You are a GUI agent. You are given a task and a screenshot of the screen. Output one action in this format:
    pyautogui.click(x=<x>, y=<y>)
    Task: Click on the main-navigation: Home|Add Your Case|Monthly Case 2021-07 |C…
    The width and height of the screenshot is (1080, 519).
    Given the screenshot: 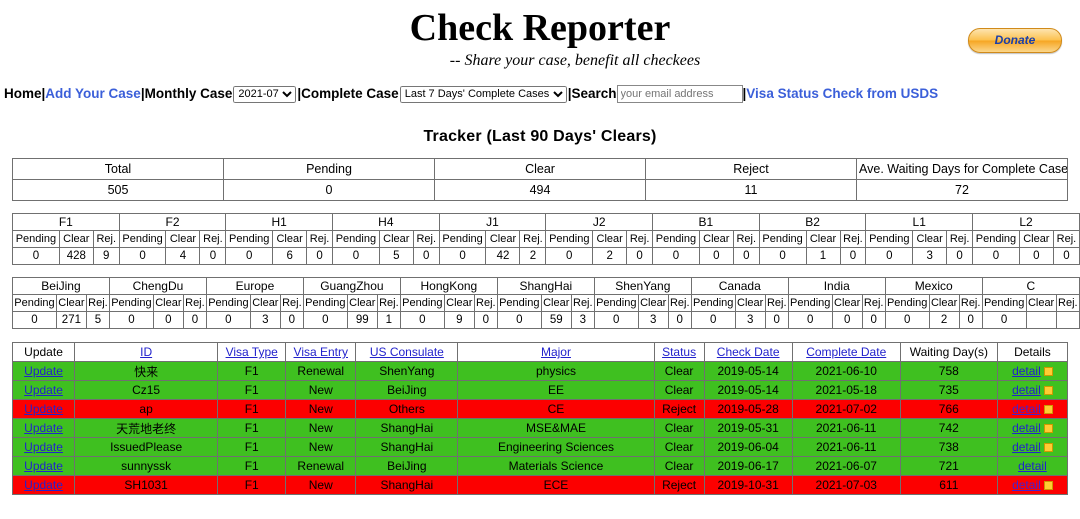 What is the action you would take?
    pyautogui.click(x=540, y=94)
    